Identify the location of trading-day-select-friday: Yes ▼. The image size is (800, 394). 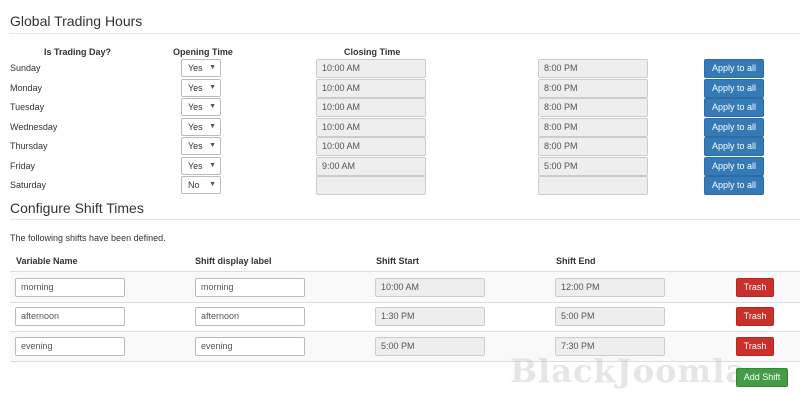
(201, 166).